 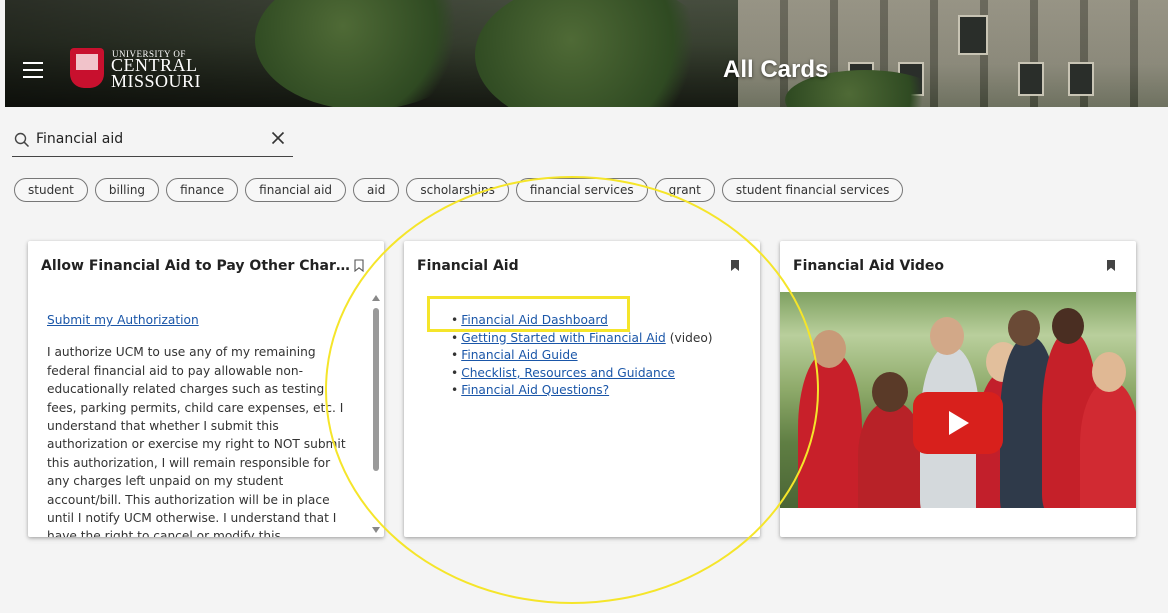 I want to click on submit-authorization-link: Submit my Authorization, so click(x=123, y=320).